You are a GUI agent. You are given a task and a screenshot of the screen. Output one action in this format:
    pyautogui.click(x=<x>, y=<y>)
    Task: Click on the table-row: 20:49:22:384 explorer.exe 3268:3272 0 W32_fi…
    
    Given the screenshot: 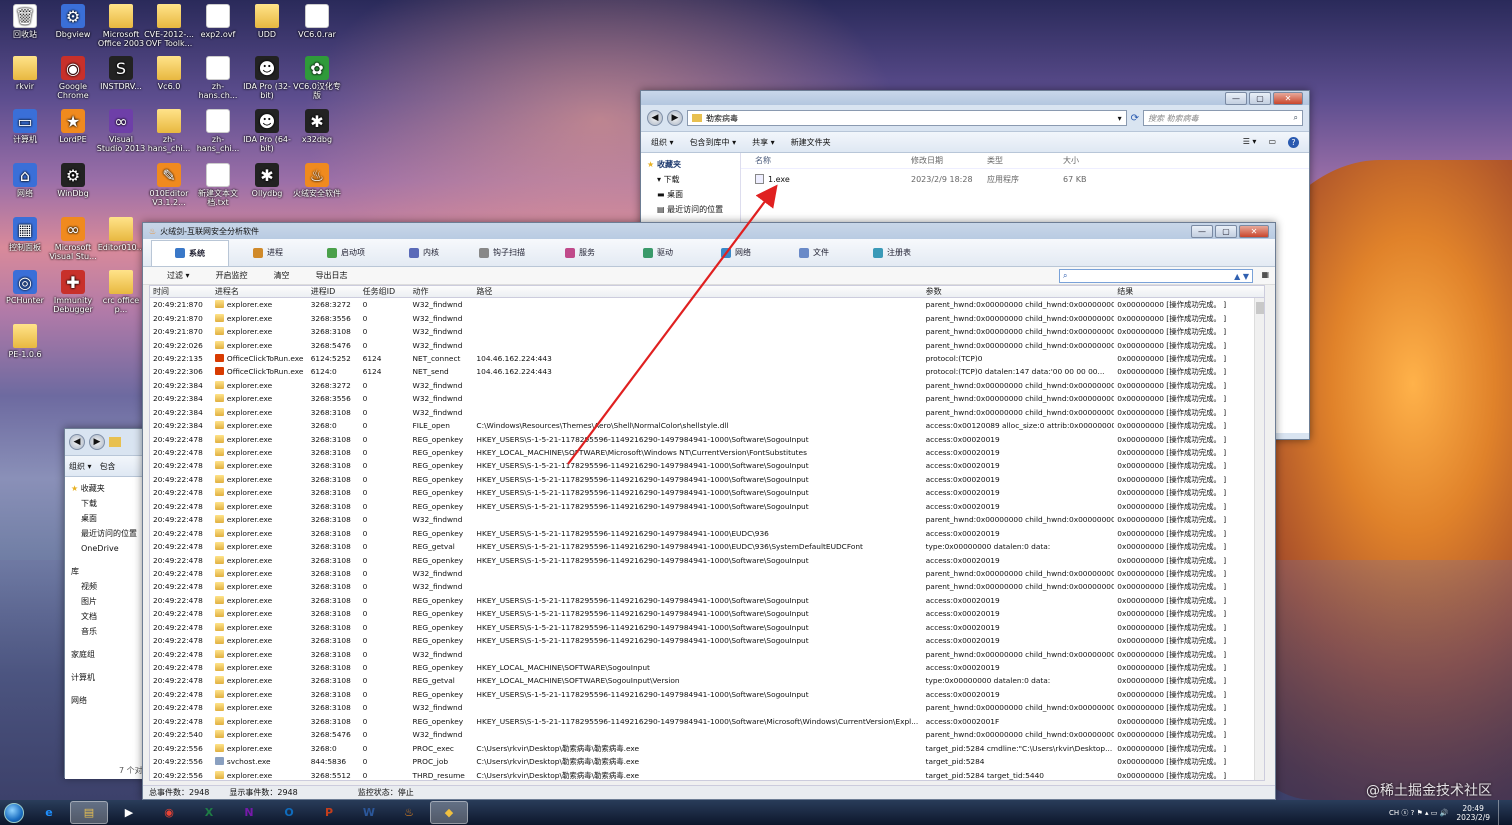 What is the action you would take?
    pyautogui.click(x=707, y=385)
    